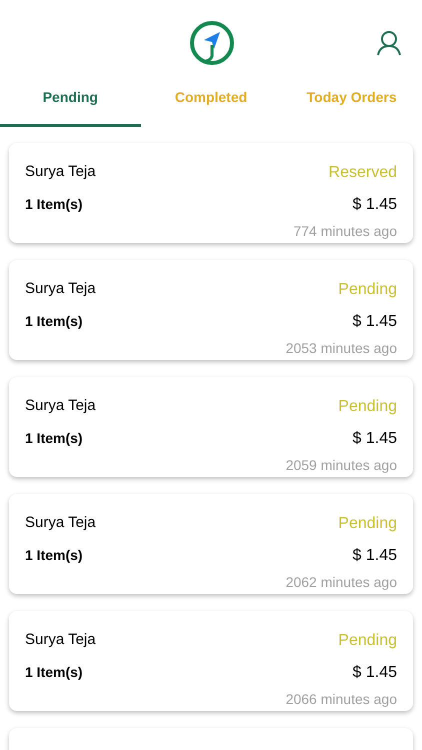  Describe the element at coordinates (341, 582) in the screenshot. I see `order-time: 2062 minutes ago` at that location.